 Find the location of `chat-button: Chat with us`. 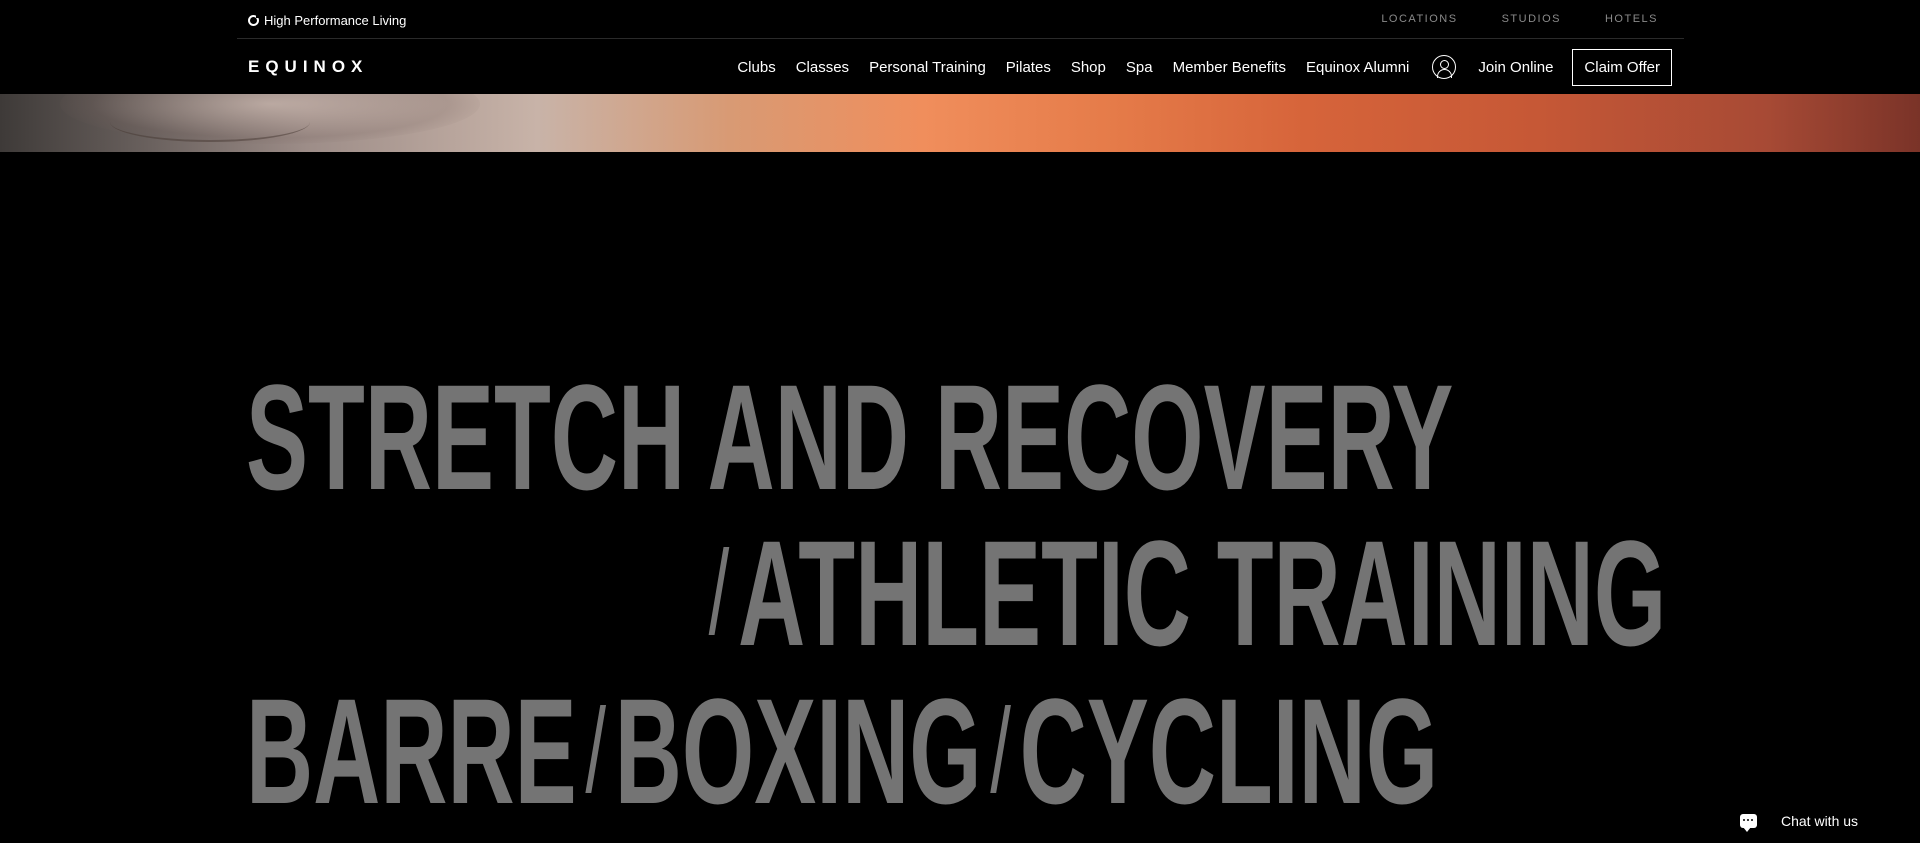

chat-button: Chat with us is located at coordinates (1799, 821).